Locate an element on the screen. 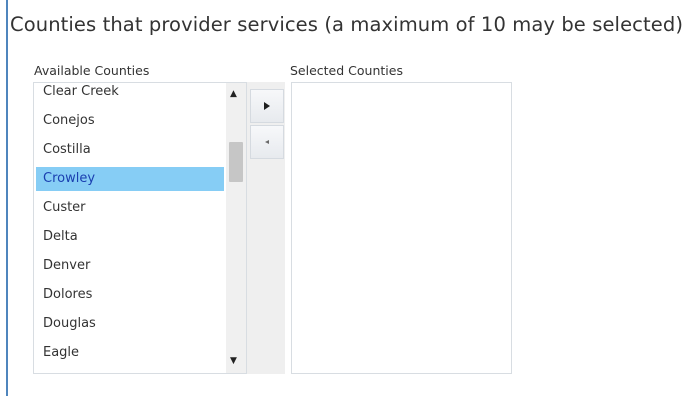 The image size is (700, 396). selected-counties-label: Selected Counties is located at coordinates (346, 70).